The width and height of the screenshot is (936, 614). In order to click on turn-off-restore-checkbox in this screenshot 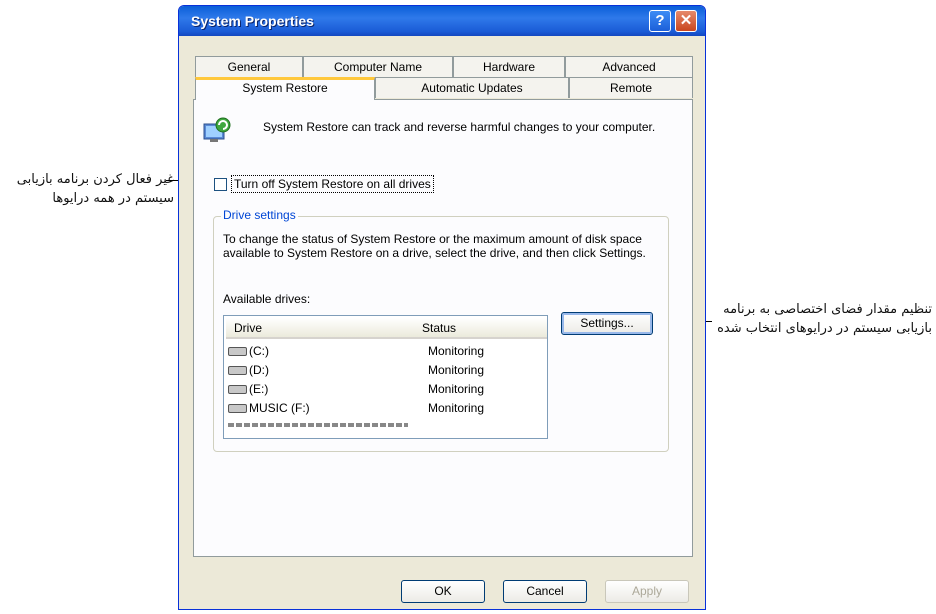, I will do `click(220, 184)`.